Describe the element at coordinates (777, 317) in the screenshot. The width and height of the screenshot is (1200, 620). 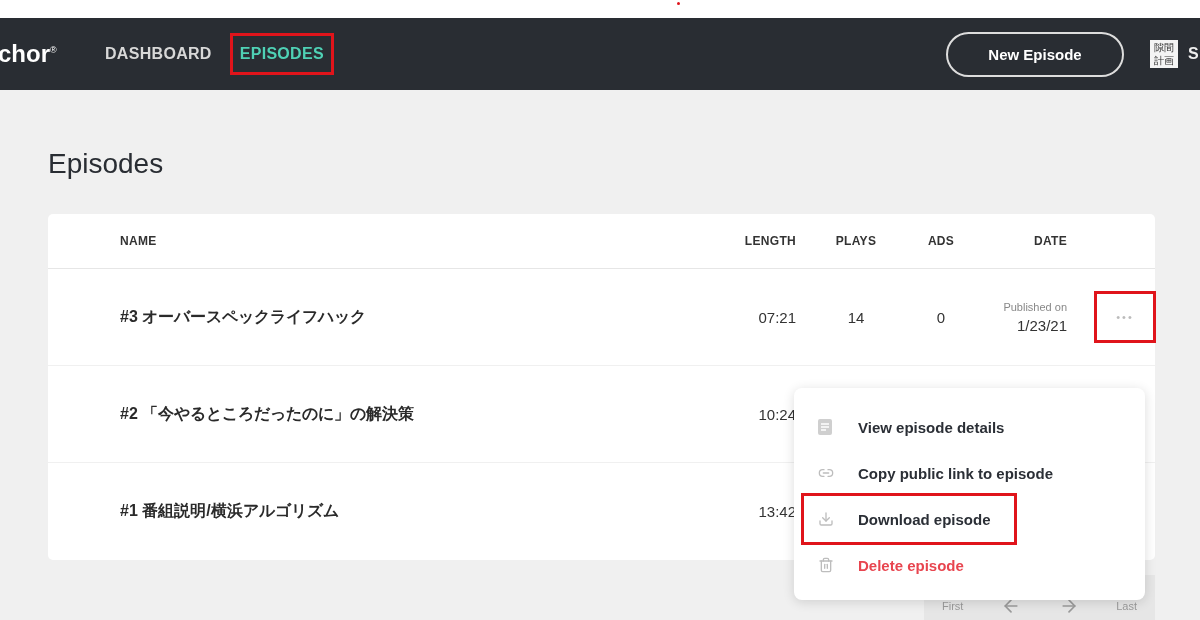
I see `length-cell: 07:21` at that location.